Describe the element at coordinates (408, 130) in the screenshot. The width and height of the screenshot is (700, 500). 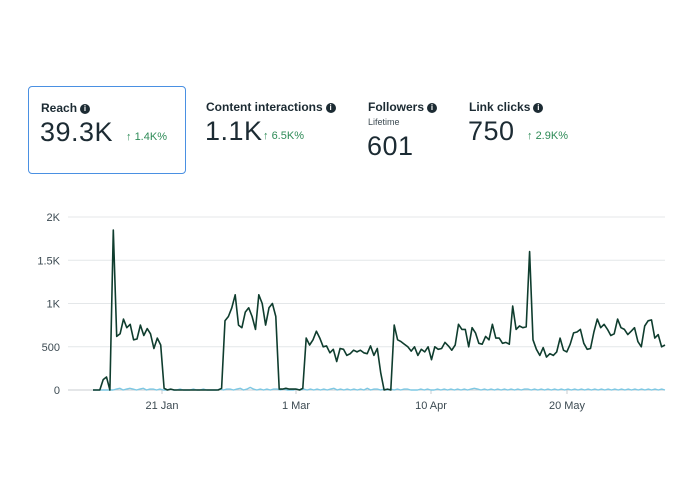
I see `followers-metric-card: Followers i Lifetime 601` at that location.